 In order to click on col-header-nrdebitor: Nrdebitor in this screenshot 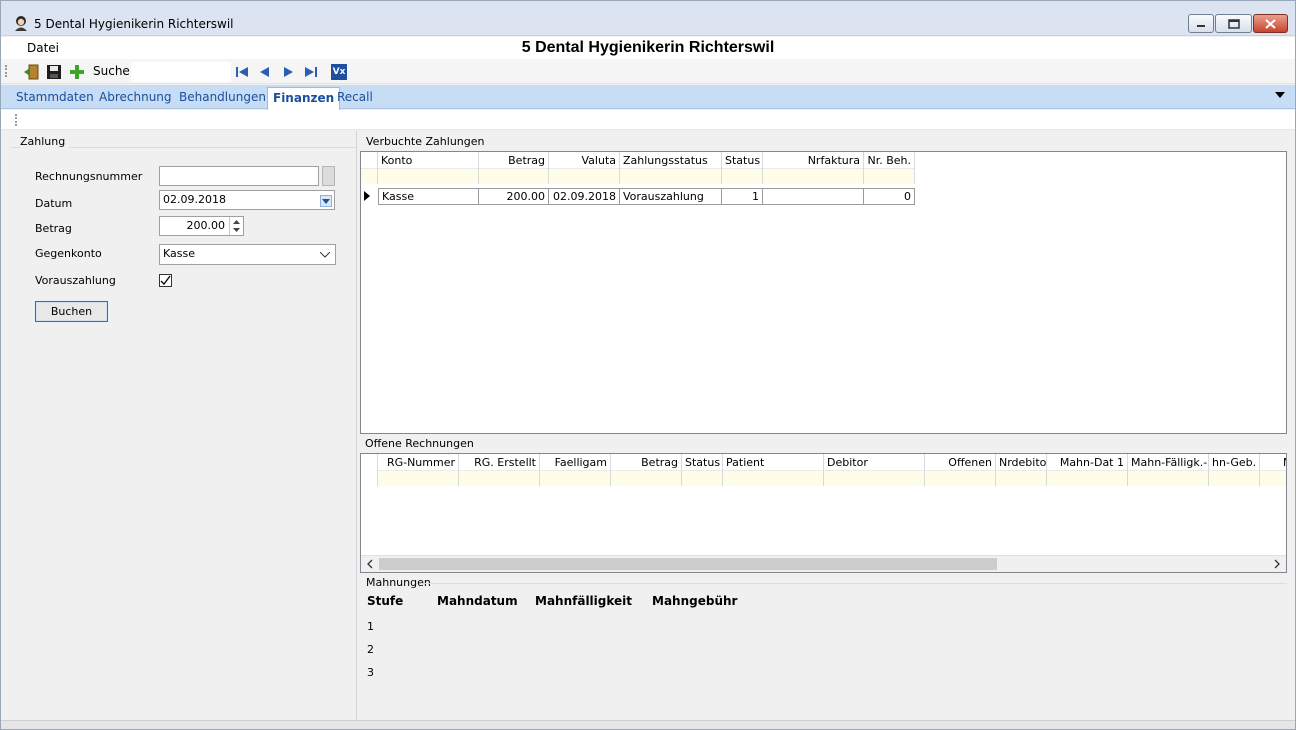, I will do `click(1023, 470)`.